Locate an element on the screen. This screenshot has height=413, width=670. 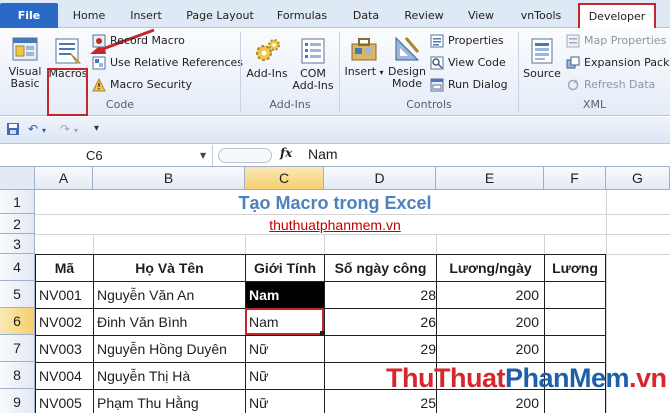
table-cell: Đinh Văn Bình is located at coordinates (169, 322).